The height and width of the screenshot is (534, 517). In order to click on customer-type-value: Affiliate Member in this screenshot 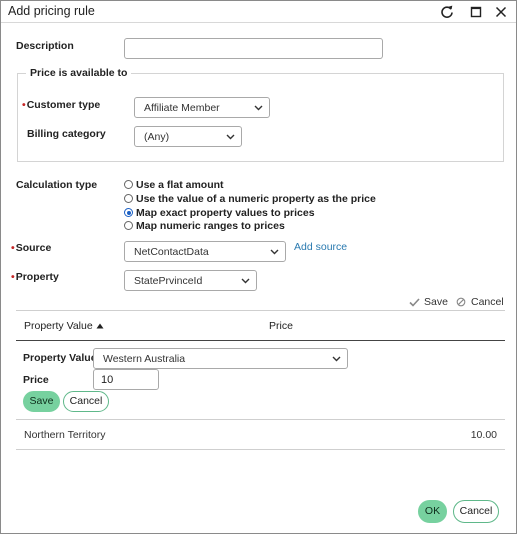, I will do `click(182, 108)`.